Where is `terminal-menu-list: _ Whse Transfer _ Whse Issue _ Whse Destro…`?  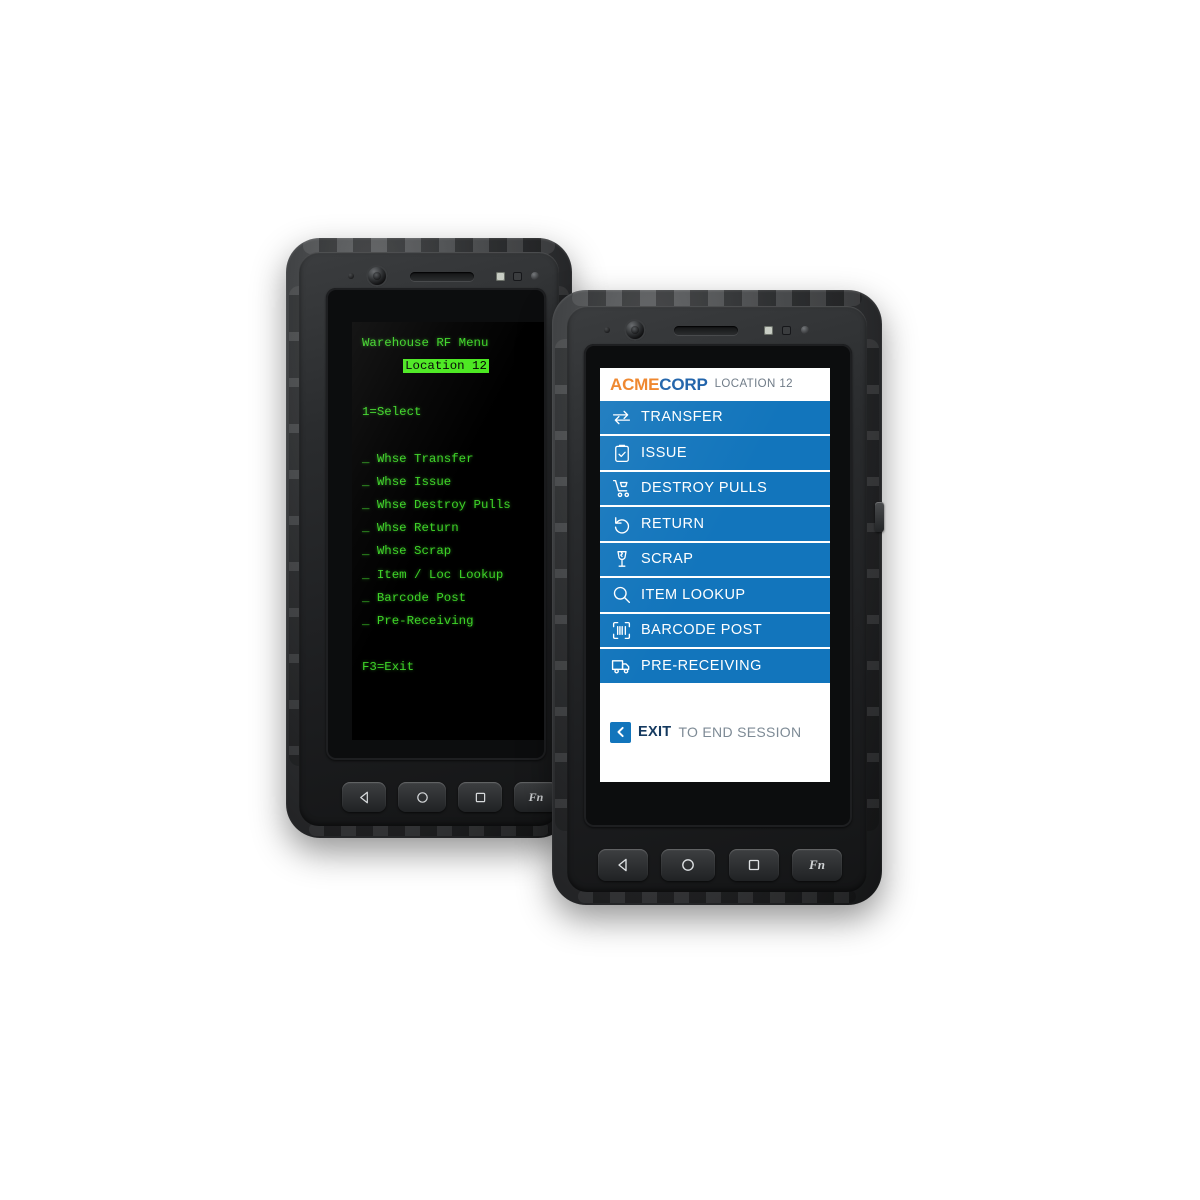
terminal-menu-list: _ Whse Transfer _ Whse Issue _ Whse Destro… is located at coordinates (453, 541).